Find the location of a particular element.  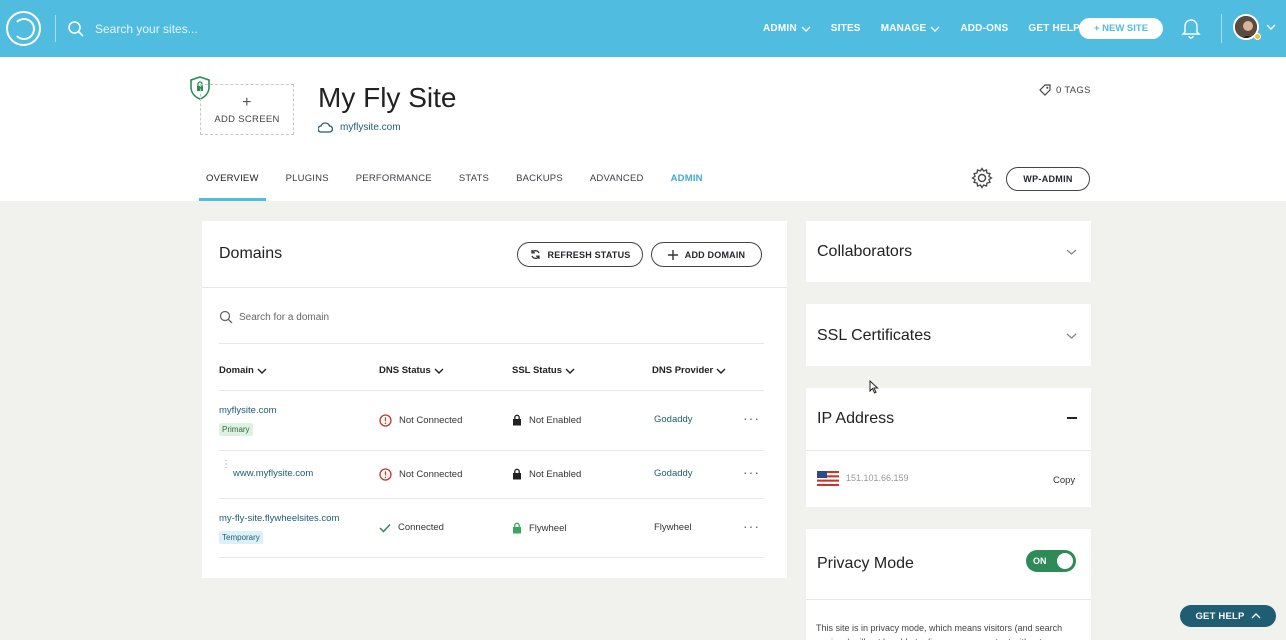

domain-link: www.myflysite.com is located at coordinates (273, 473).